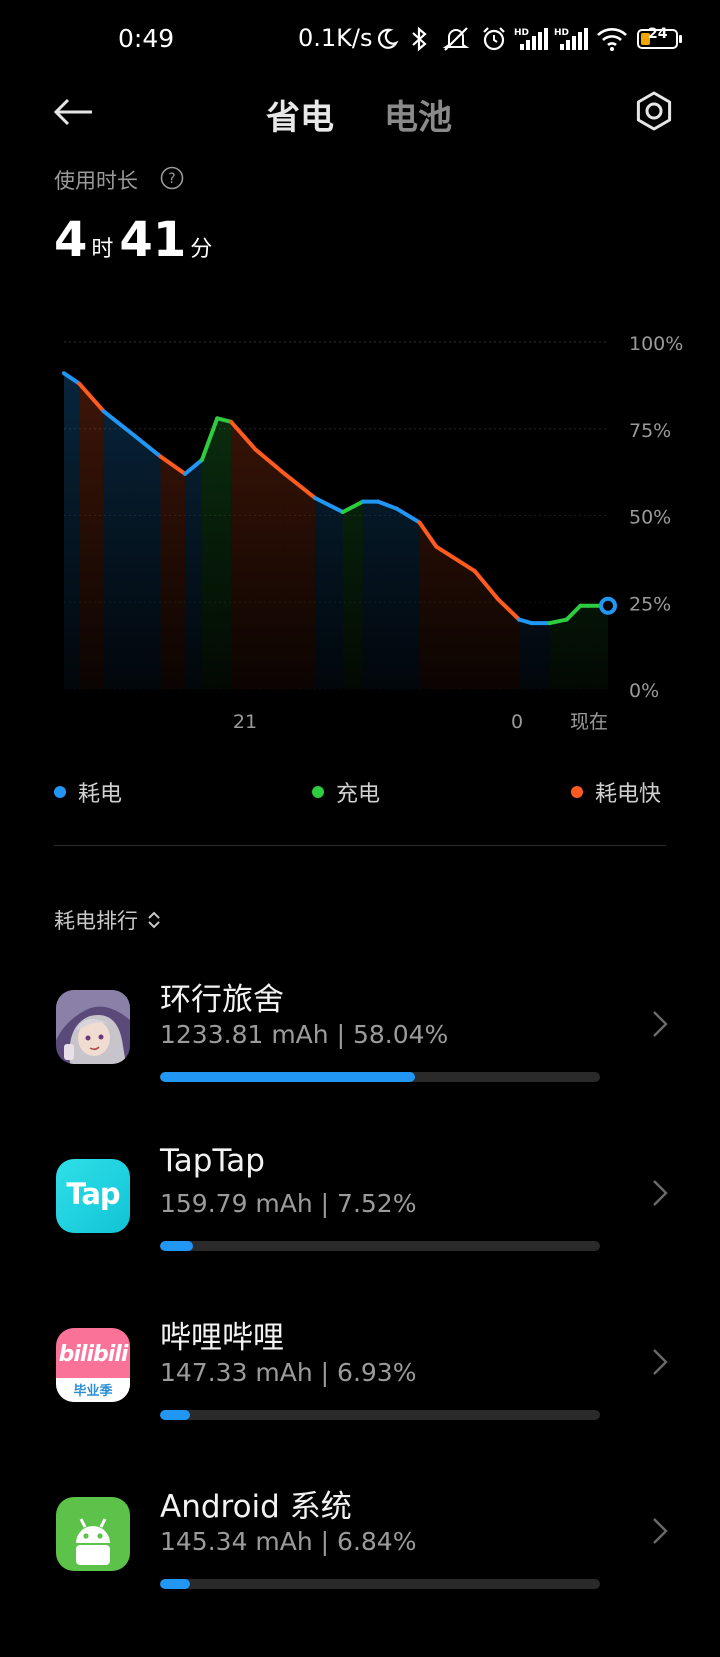 This screenshot has width=720, height=1657. I want to click on battery-icon: 24, so click(660, 39).